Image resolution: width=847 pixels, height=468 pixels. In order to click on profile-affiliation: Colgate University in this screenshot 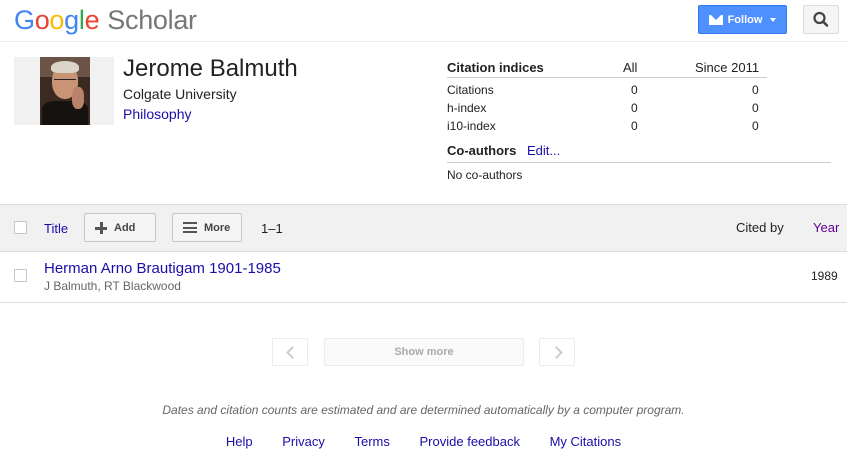, I will do `click(180, 94)`.